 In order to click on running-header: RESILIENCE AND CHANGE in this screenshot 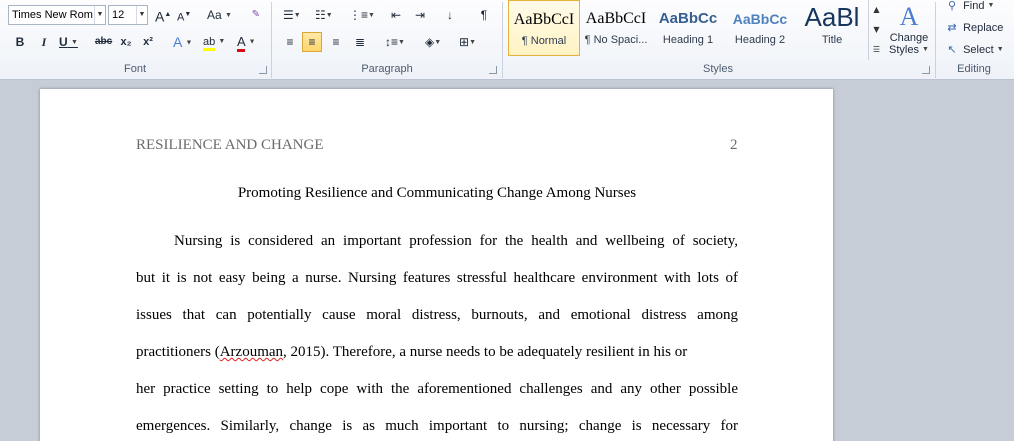, I will do `click(230, 145)`.